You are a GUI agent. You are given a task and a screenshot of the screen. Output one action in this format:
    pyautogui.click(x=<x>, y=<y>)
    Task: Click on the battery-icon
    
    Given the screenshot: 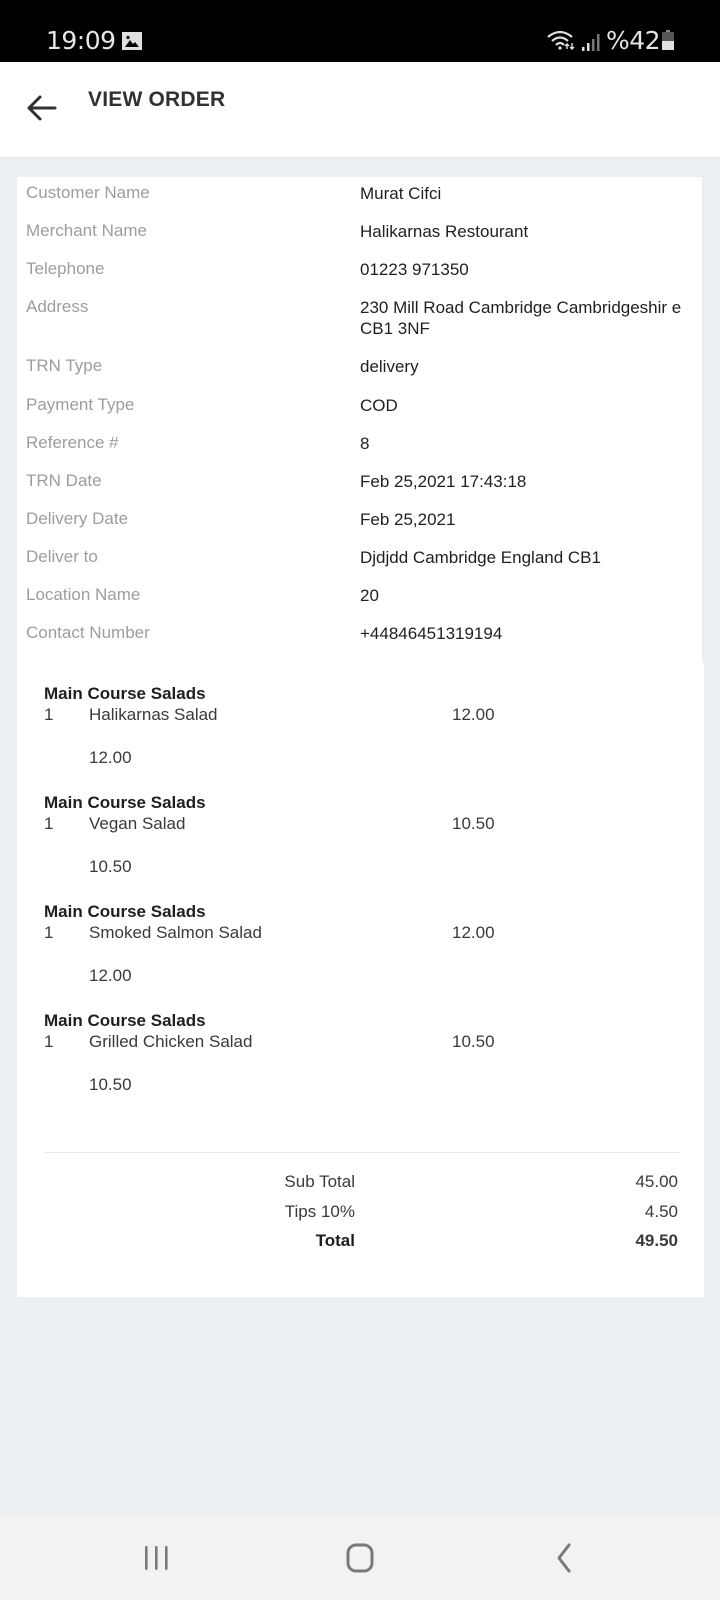 What is the action you would take?
    pyautogui.click(x=668, y=40)
    